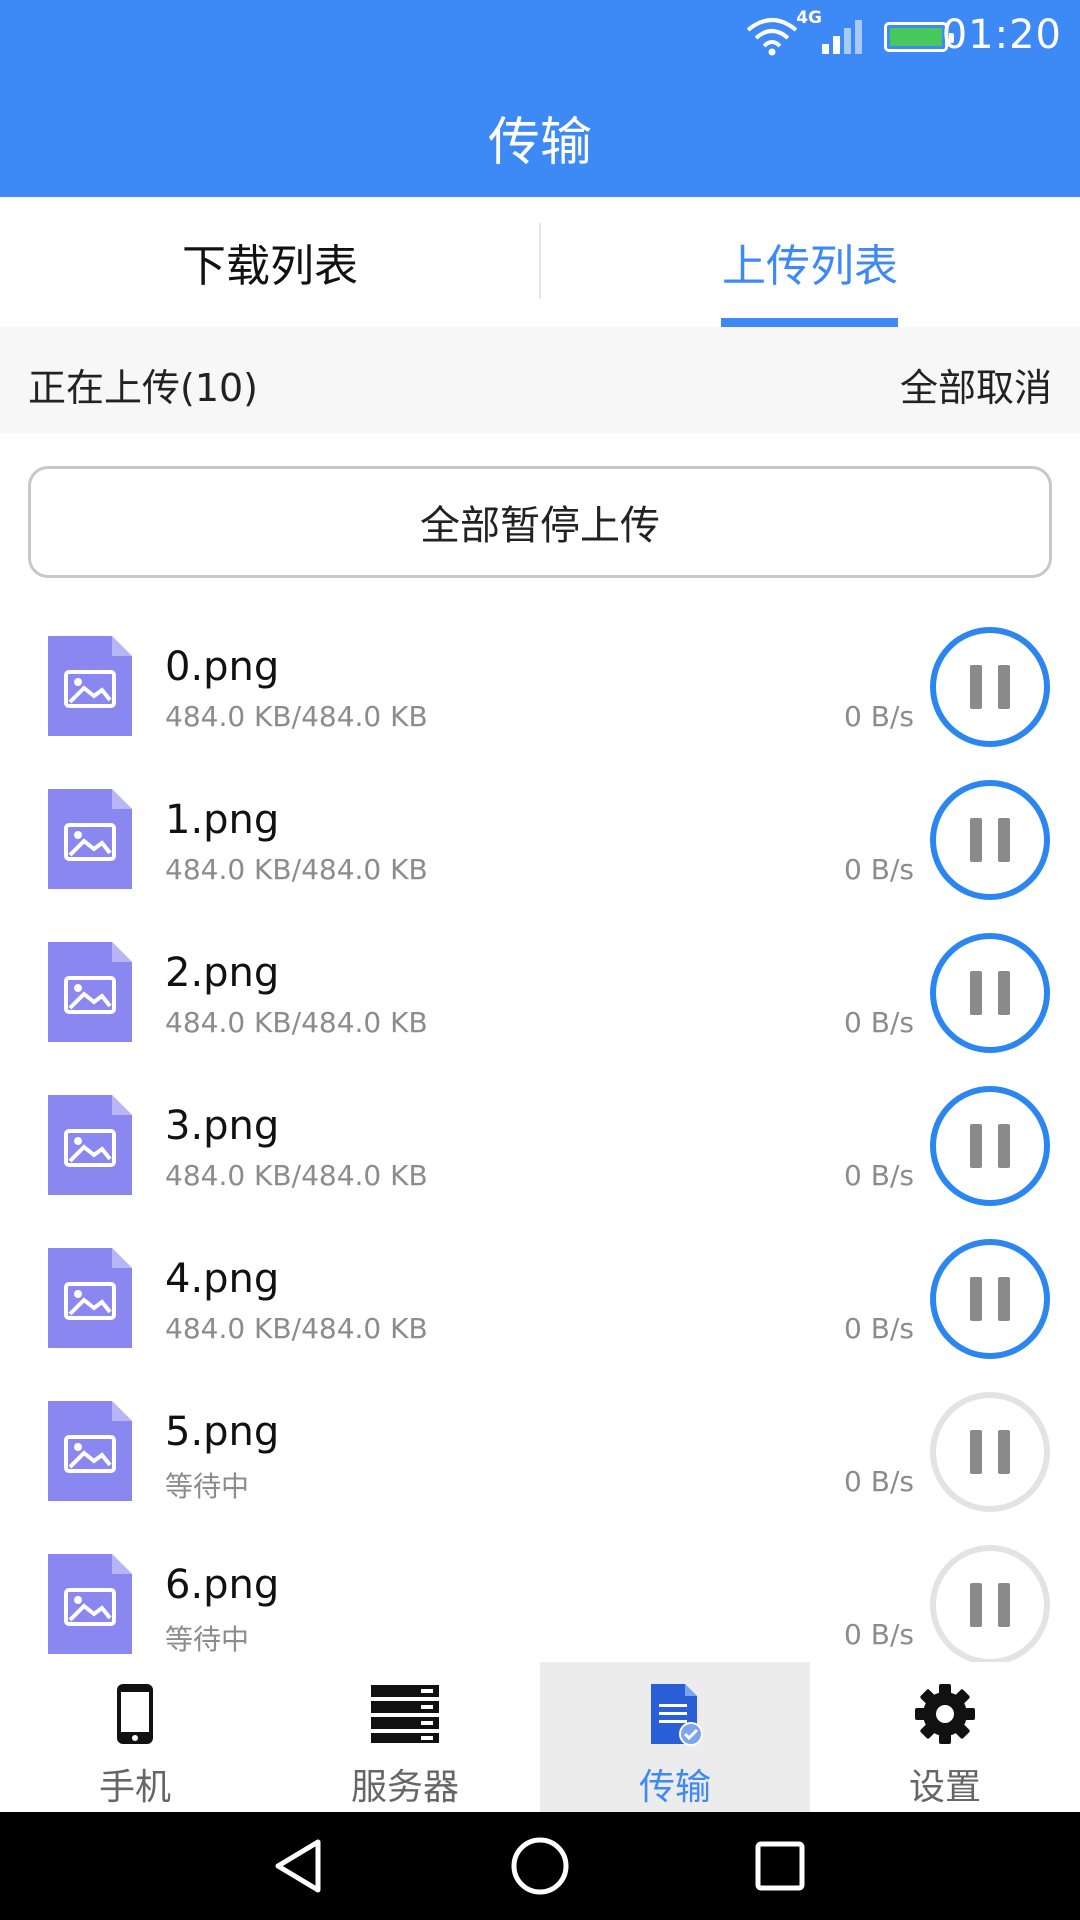 This screenshot has height=1920, width=1080. I want to click on file-name: 4.png, so click(222, 1279).